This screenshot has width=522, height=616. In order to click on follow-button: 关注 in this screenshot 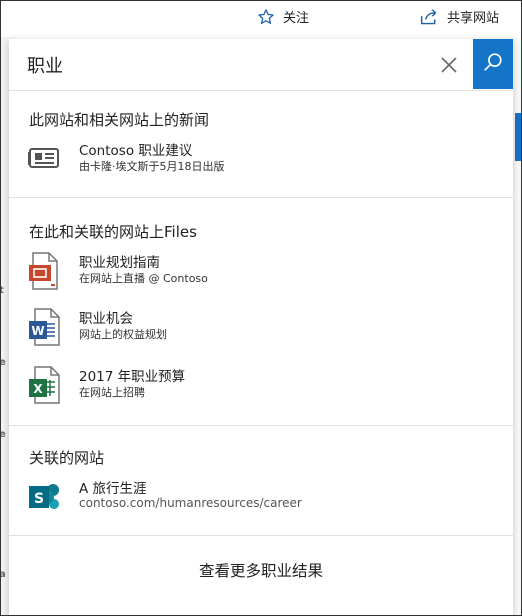, I will do `click(283, 16)`.